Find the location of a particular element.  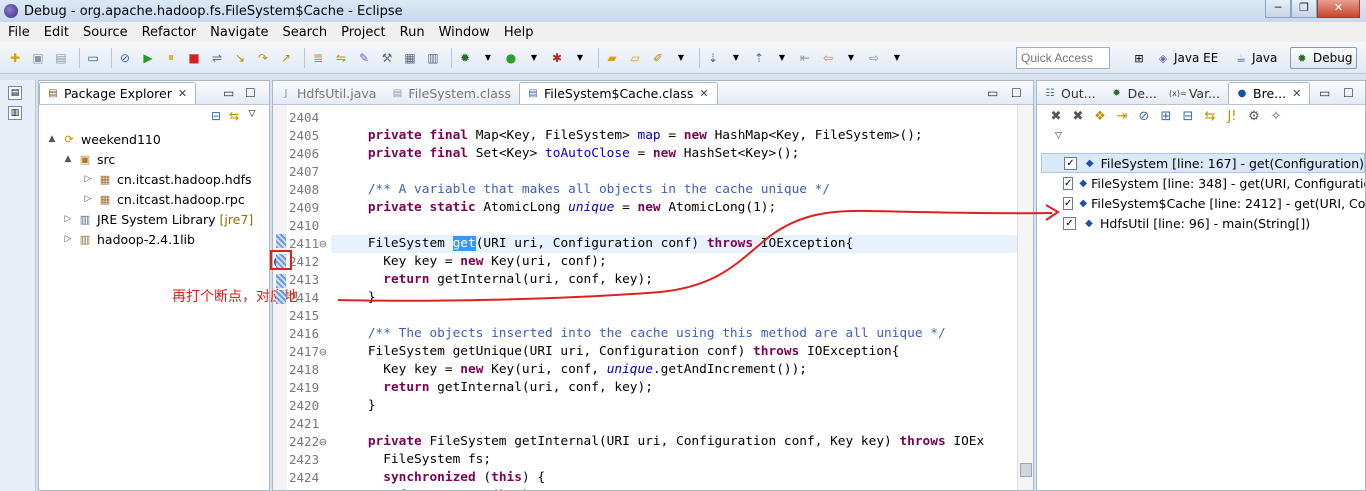

annotation-overlay is located at coordinates (698, 253).